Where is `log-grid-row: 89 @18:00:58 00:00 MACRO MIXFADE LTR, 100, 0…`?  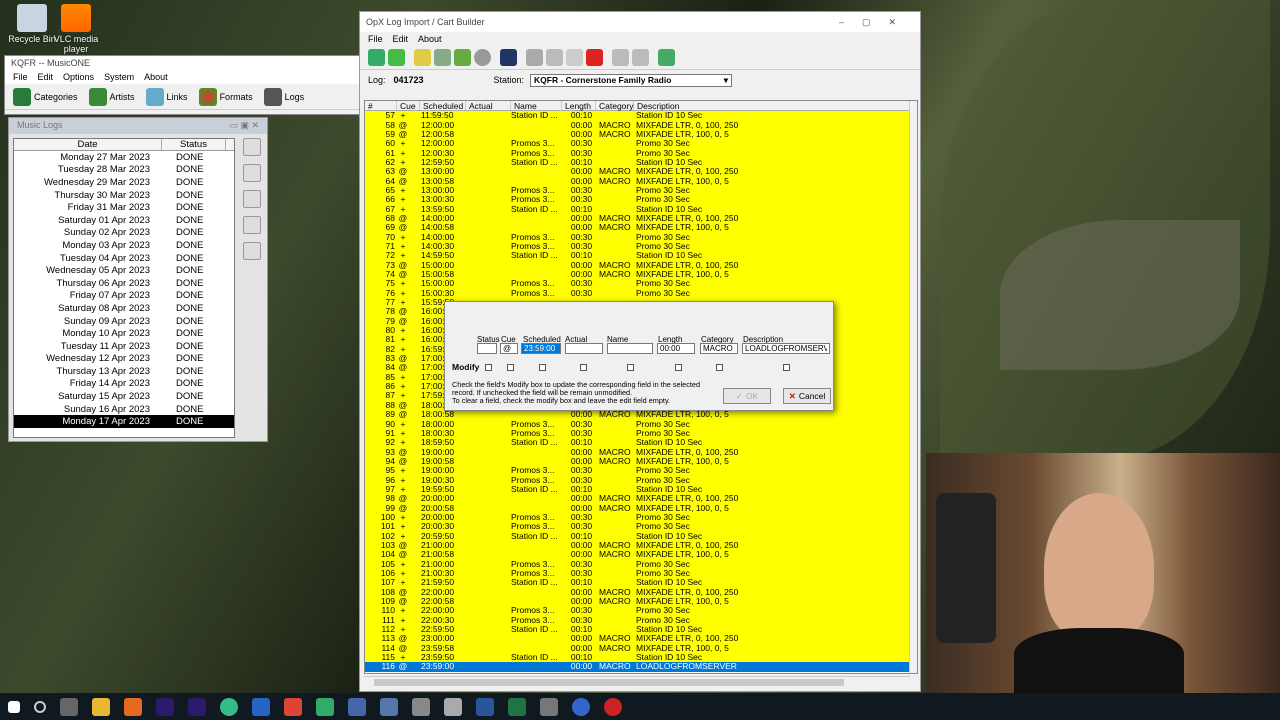
log-grid-row: 89 @18:00:58 00:00 MACRO MIXFADE LTR, 100, 0… is located at coordinates (638, 415).